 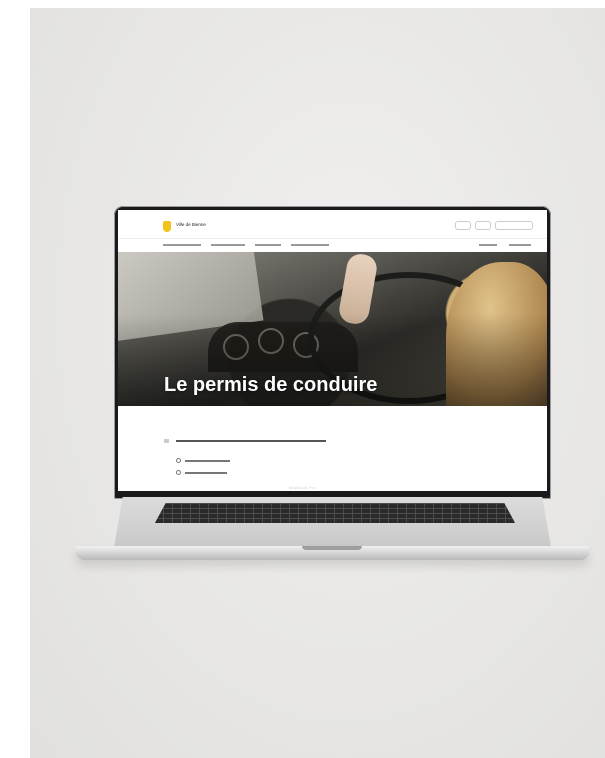 What do you see at coordinates (271, 385) in the screenshot?
I see `page-title: Le permis de conduire` at bounding box center [271, 385].